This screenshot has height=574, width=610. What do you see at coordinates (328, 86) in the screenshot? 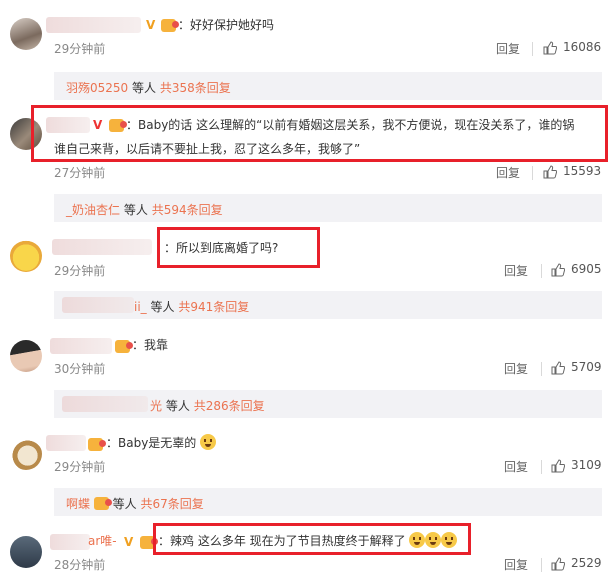
I see `subreply-bar: 羽殇05250 等人 共358条回复` at bounding box center [328, 86].